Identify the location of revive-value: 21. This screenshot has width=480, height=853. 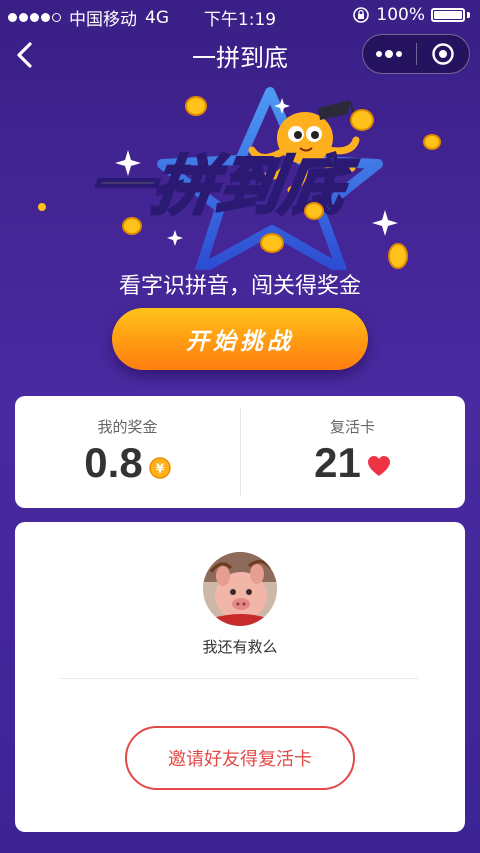
(337, 462).